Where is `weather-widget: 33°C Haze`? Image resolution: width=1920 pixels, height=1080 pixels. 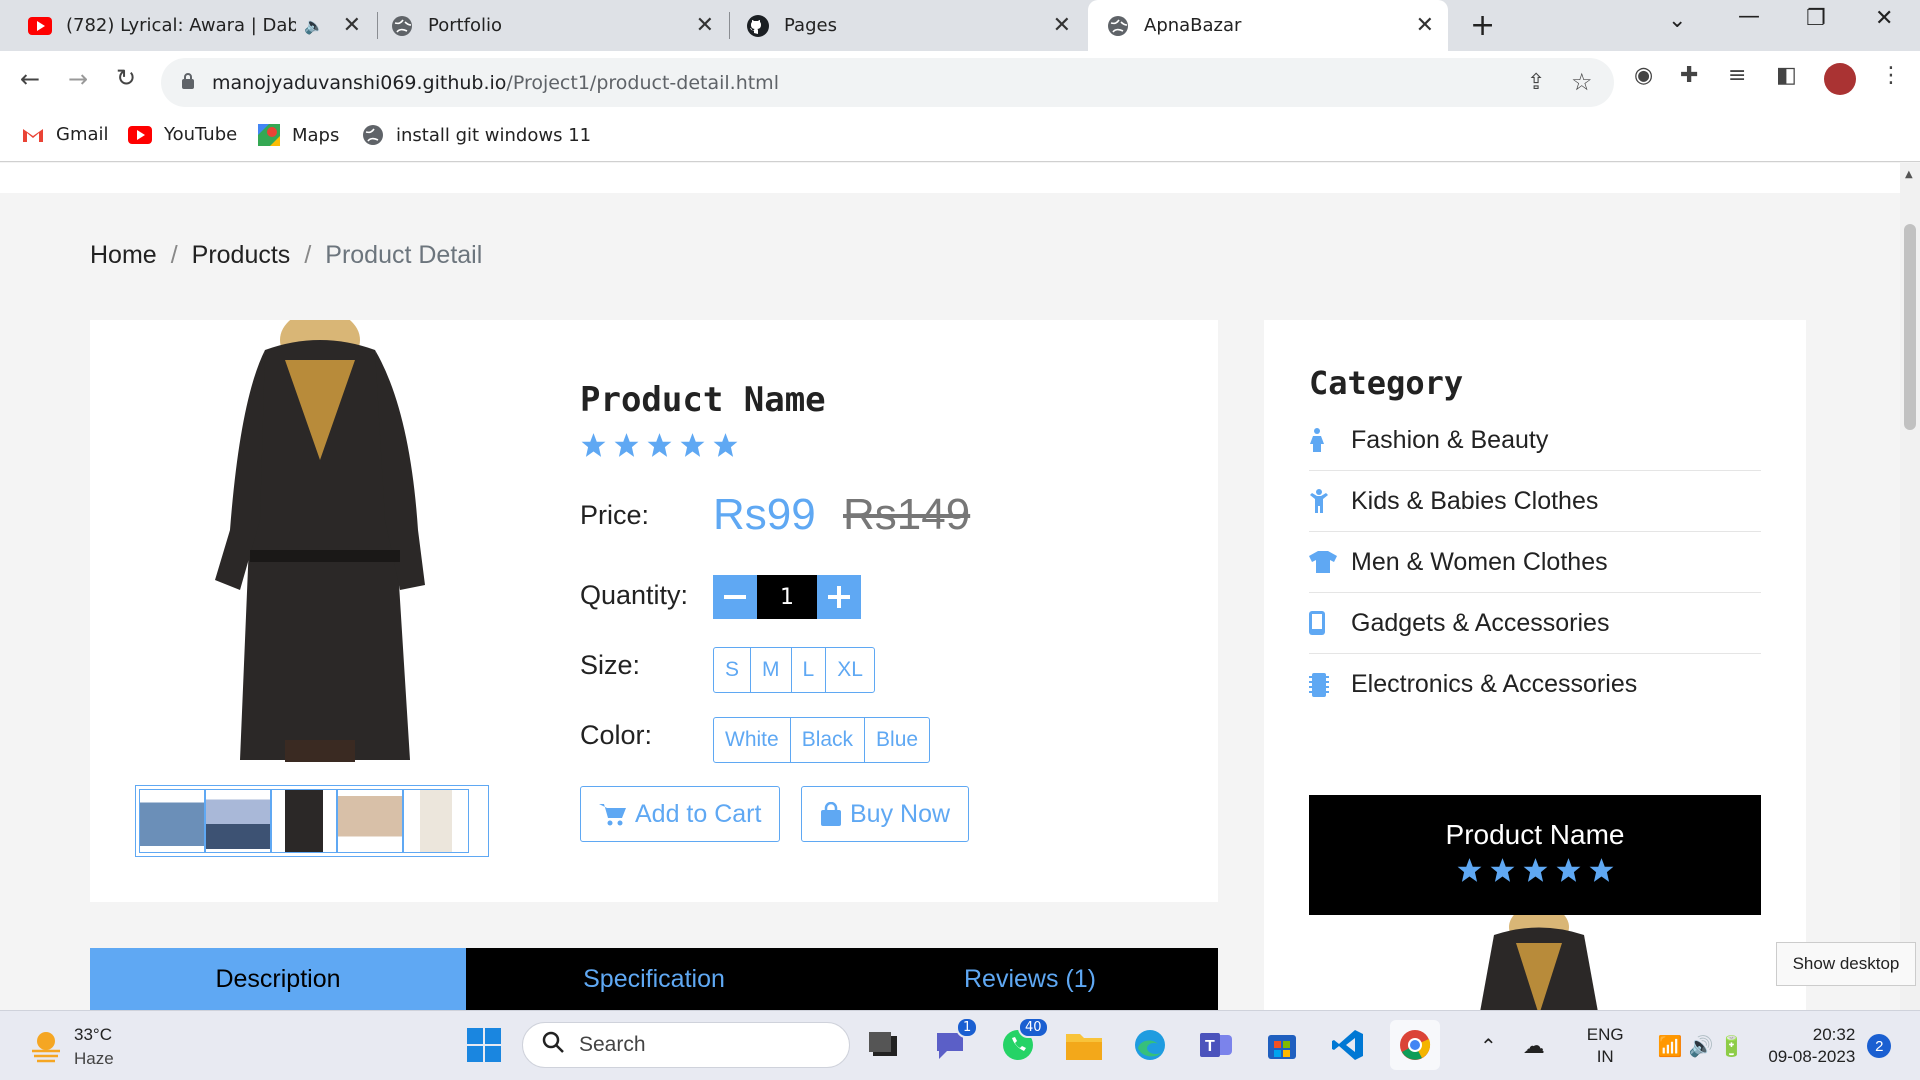
weather-widget: 33°C Haze is located at coordinates (71, 1047).